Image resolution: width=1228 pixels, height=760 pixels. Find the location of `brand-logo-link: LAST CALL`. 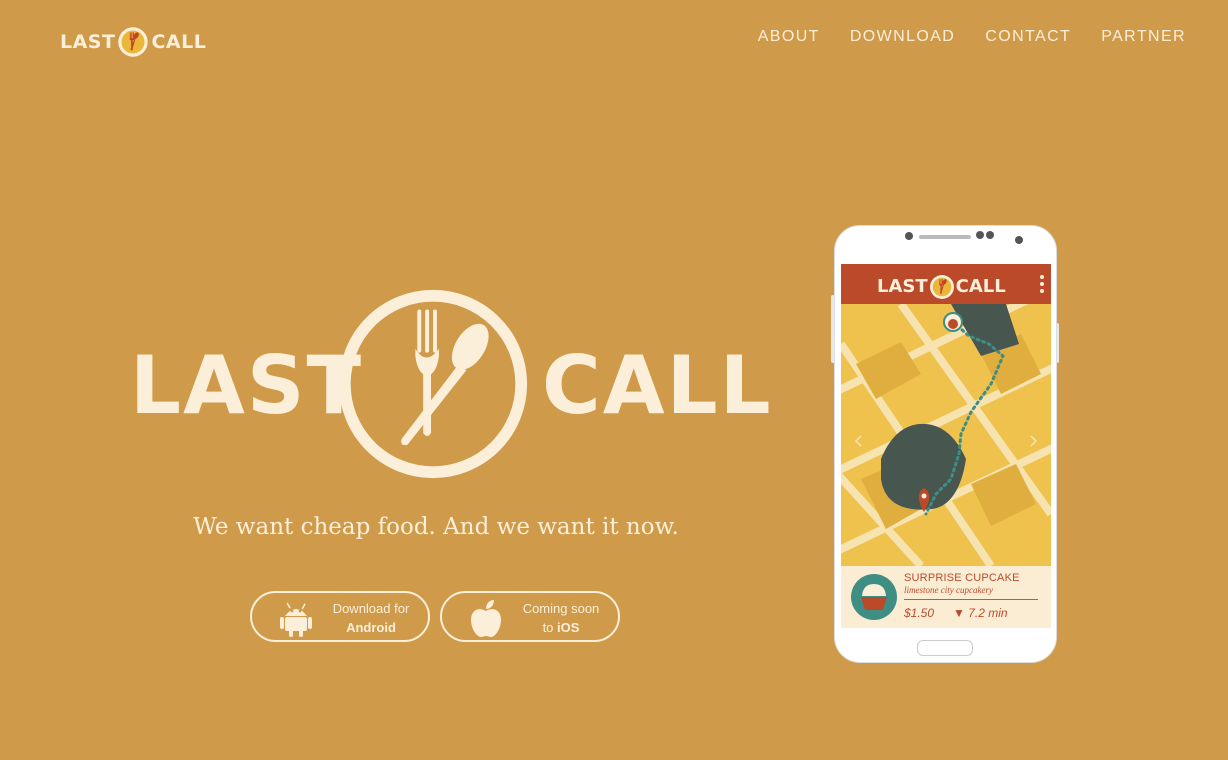

brand-logo-link: LAST CALL is located at coordinates (133, 42).